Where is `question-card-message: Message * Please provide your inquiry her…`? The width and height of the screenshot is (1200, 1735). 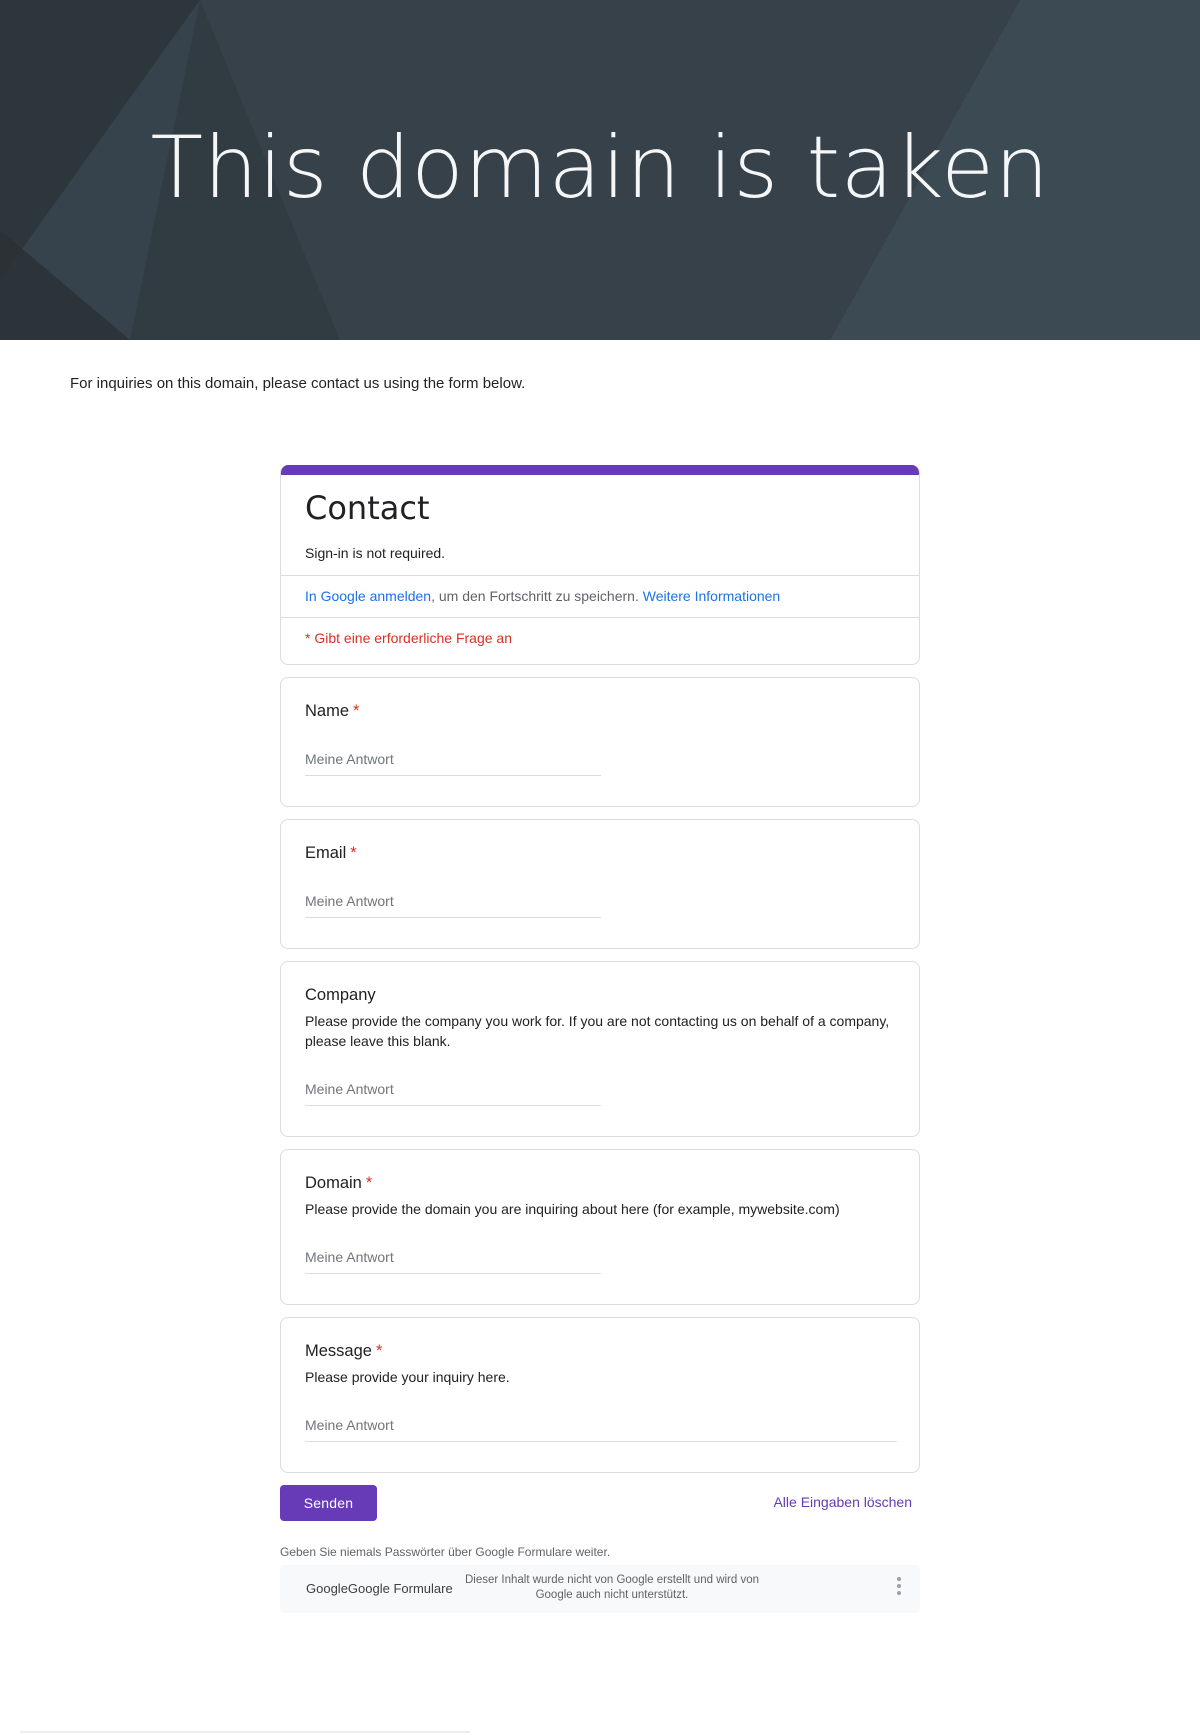
question-card-message: Message * Please provide your inquiry her… is located at coordinates (600, 1395).